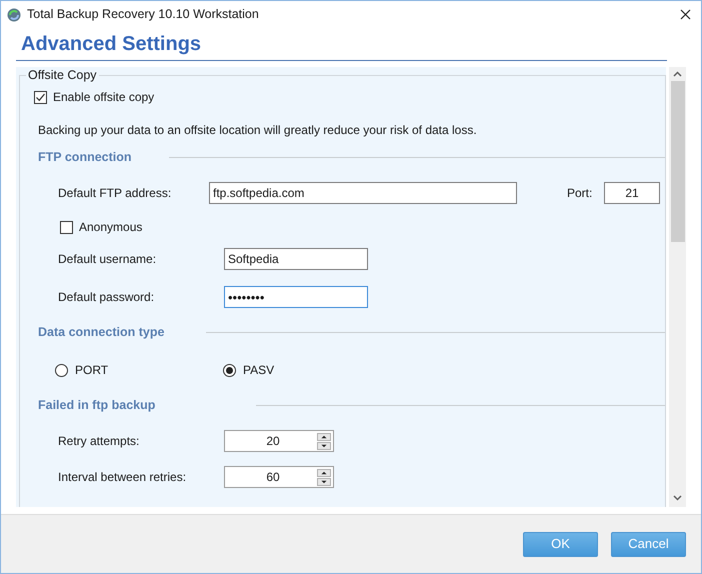 Image resolution: width=702 pixels, height=574 pixels. I want to click on app-logo-icon, so click(14, 15).